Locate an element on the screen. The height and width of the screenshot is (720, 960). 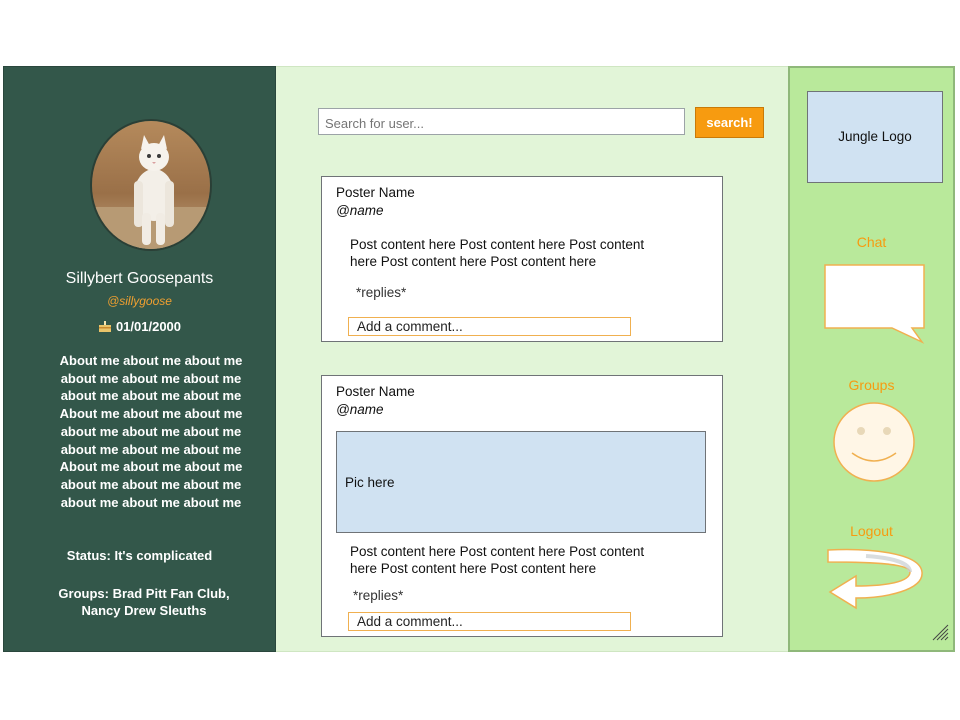
avatar is located at coordinates (151, 185).